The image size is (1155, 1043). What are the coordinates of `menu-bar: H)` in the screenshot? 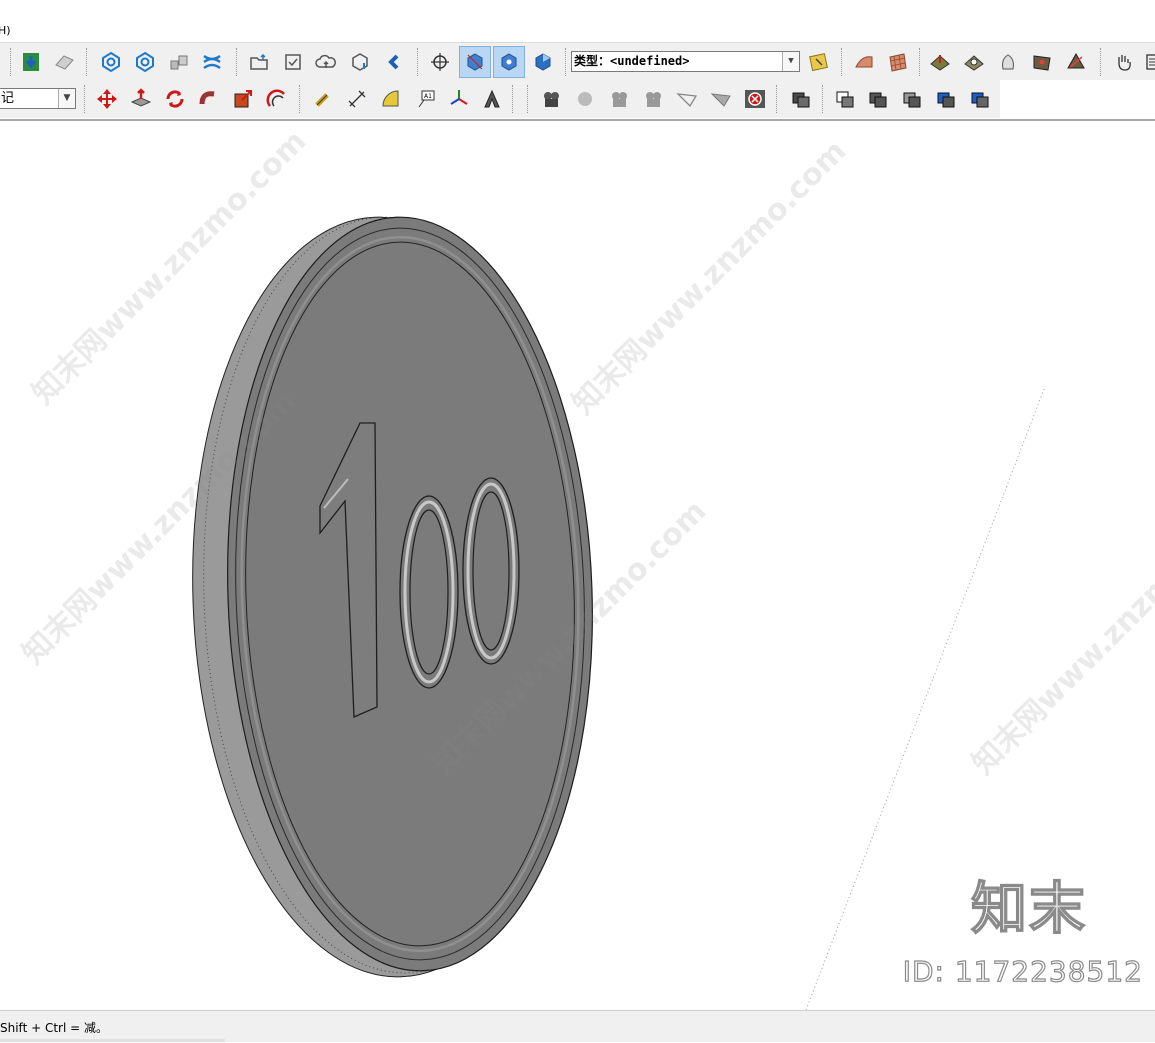 It's located at (577, 20).